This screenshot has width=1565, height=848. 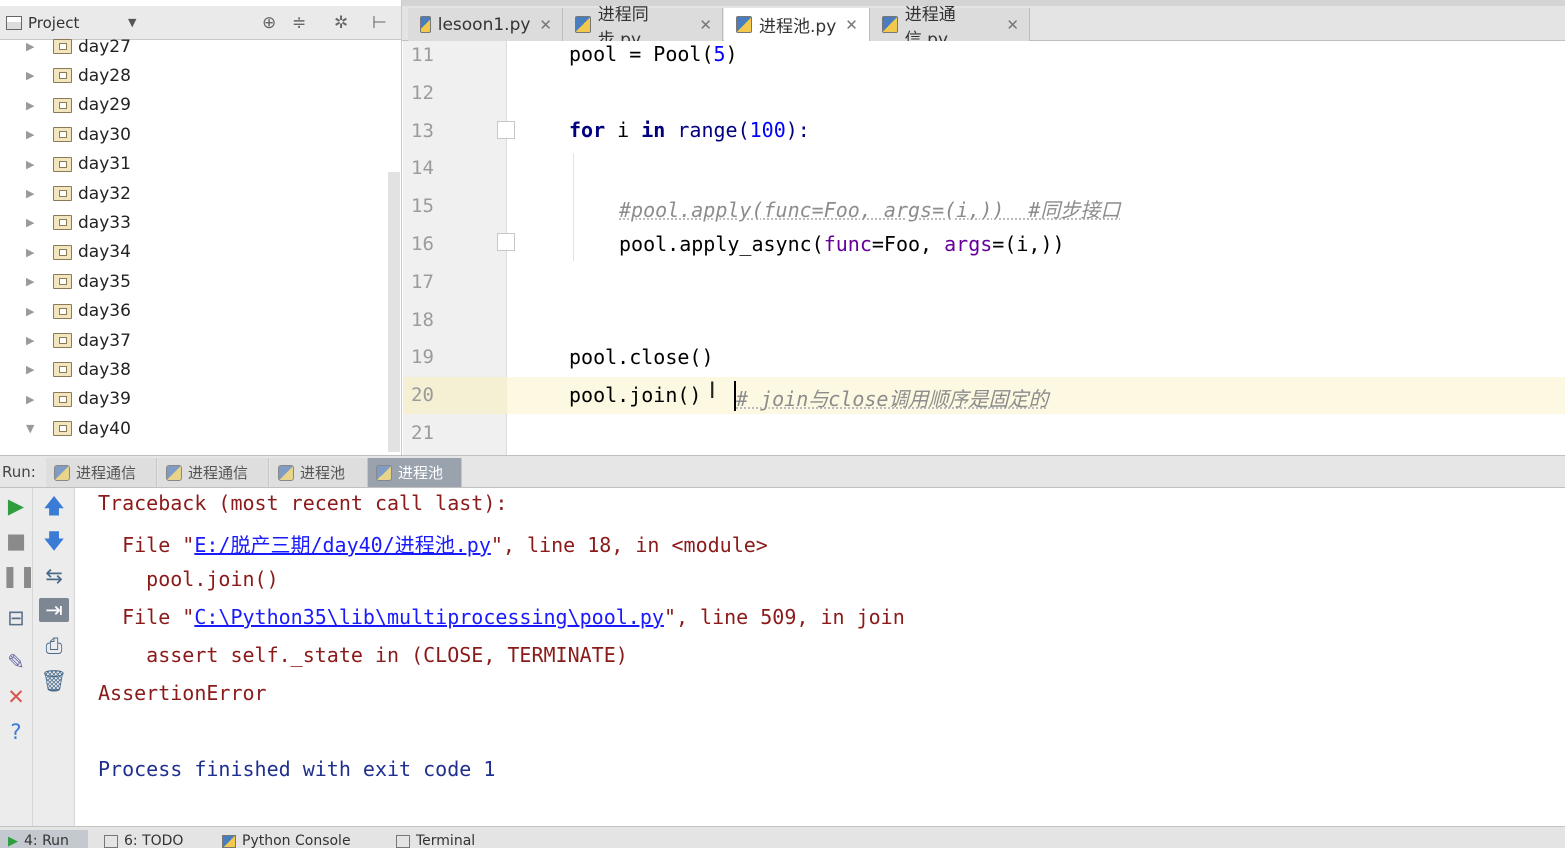 I want to click on help-icon: ?, so click(x=16, y=732).